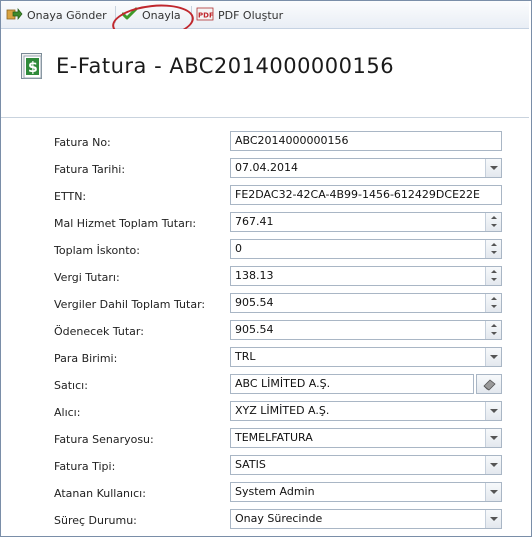  What do you see at coordinates (366, 168) in the screenshot?
I see `dropdown-field: 07.04.2014` at bounding box center [366, 168].